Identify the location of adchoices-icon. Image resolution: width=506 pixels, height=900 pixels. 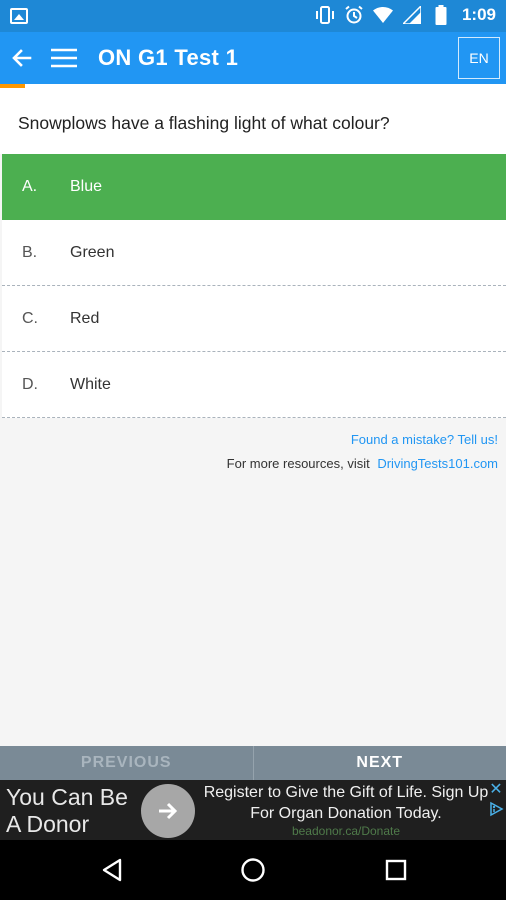
(496, 809).